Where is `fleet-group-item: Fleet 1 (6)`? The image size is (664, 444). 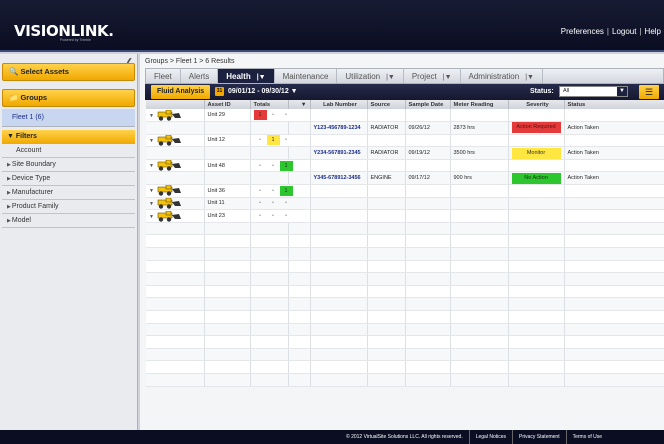 fleet-group-item: Fleet 1 (6) is located at coordinates (68, 118).